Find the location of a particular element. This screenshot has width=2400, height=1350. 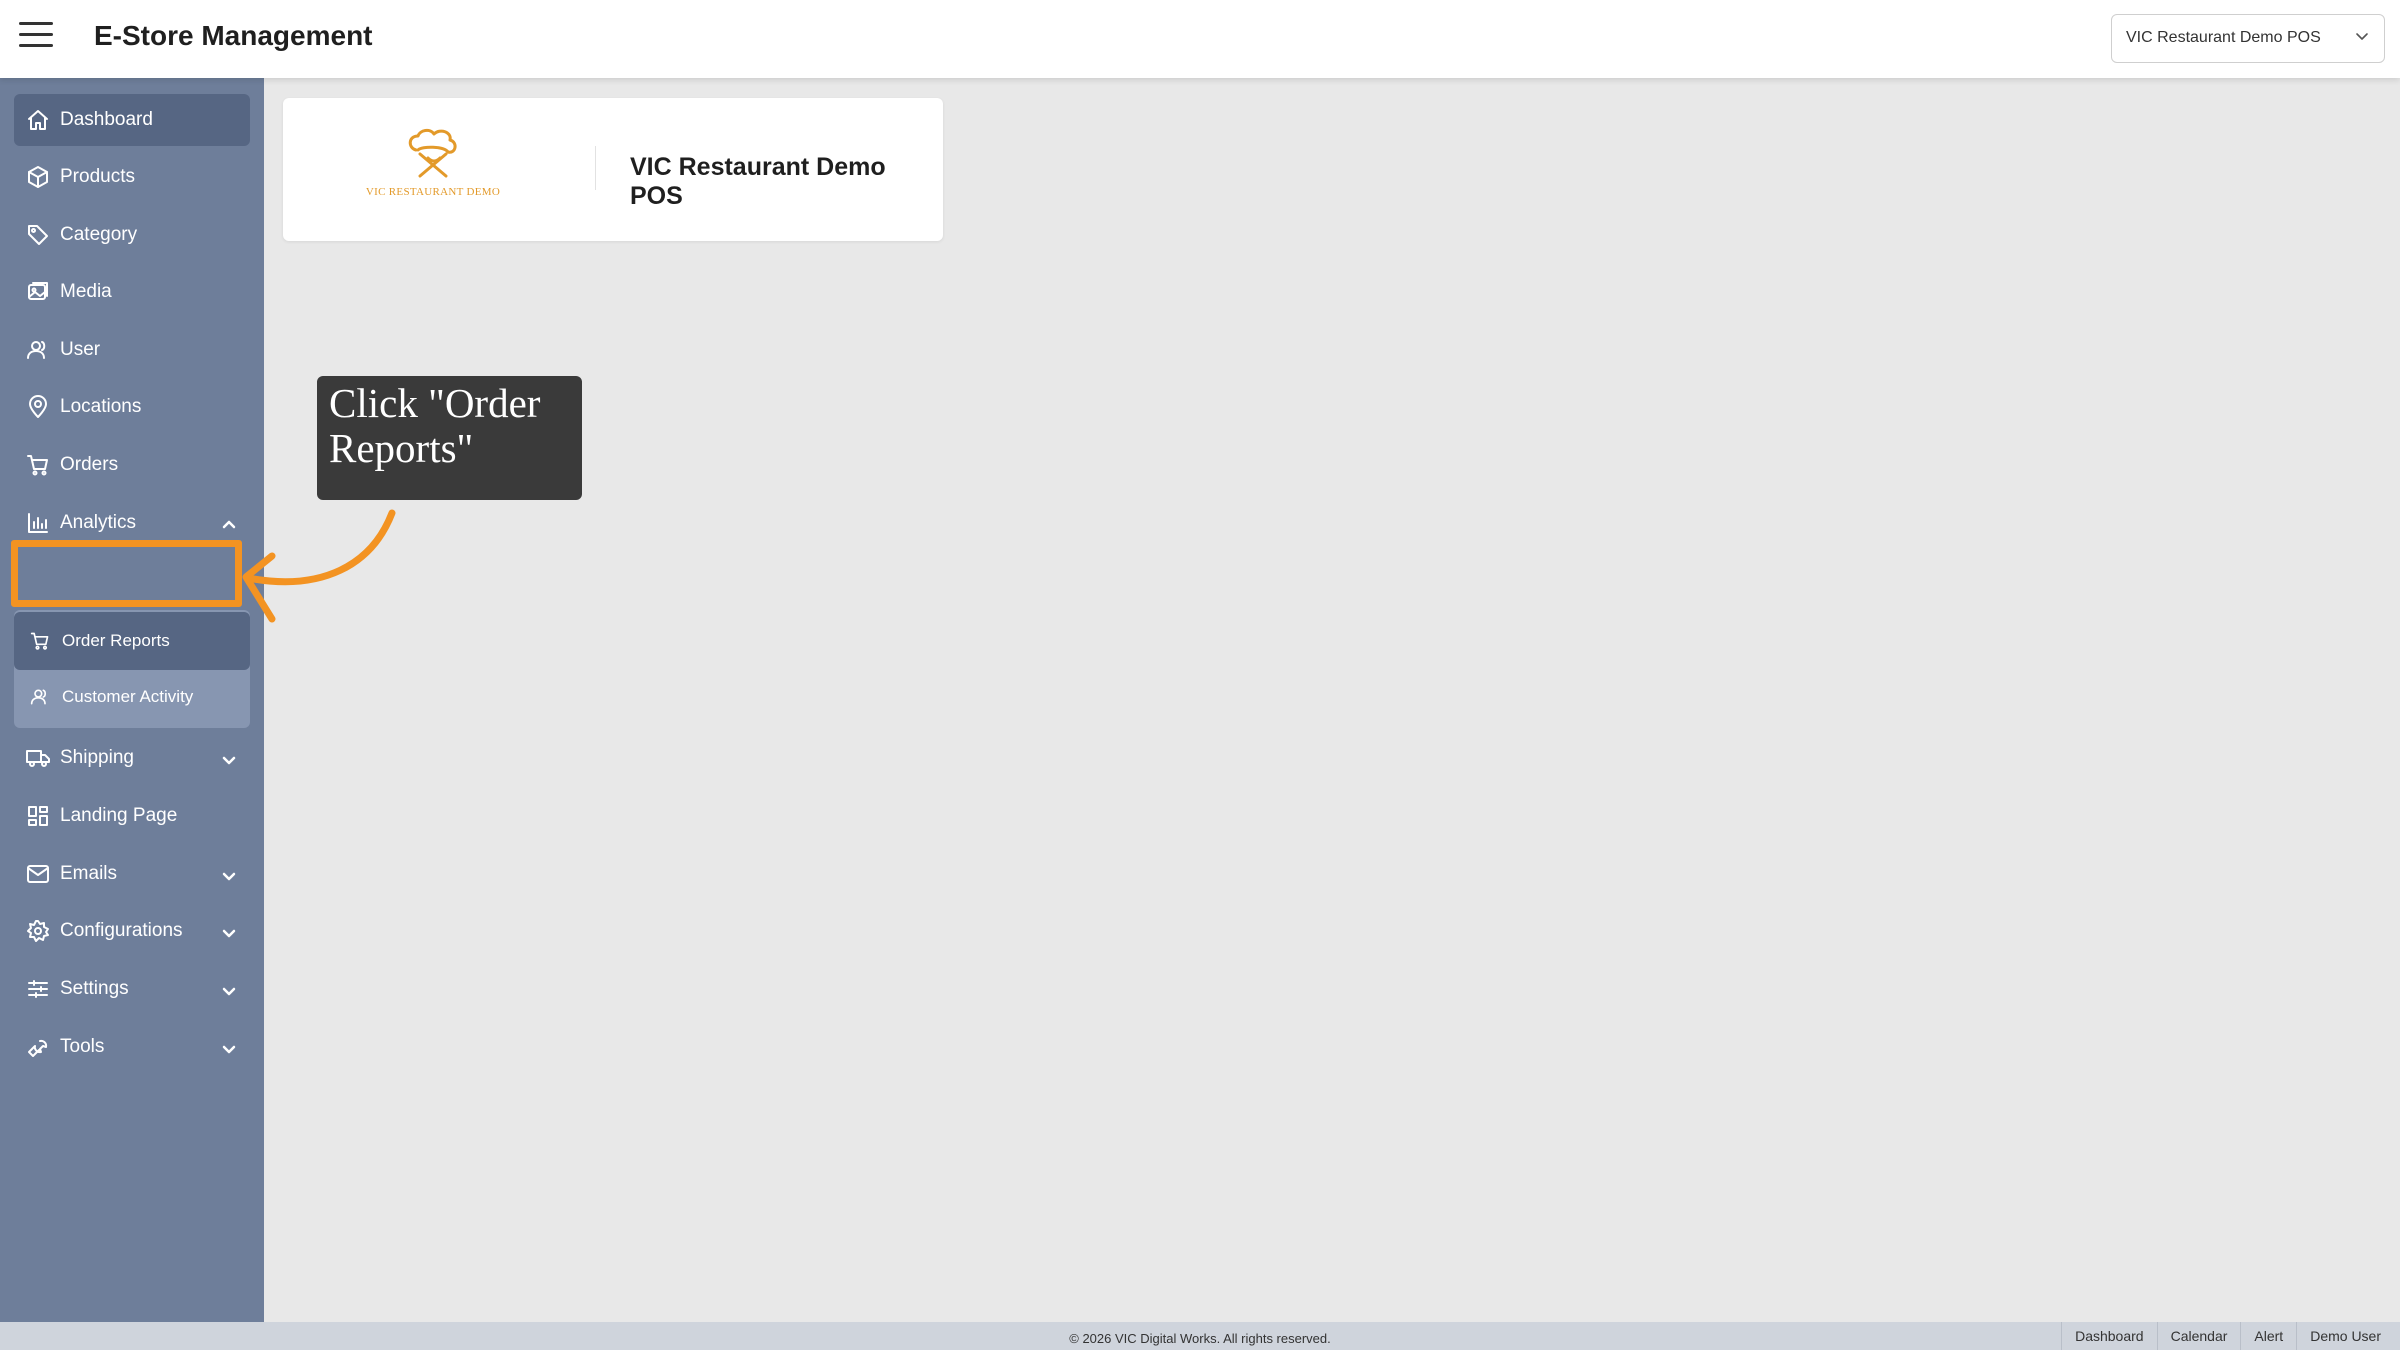

home-icon is located at coordinates (38, 120).